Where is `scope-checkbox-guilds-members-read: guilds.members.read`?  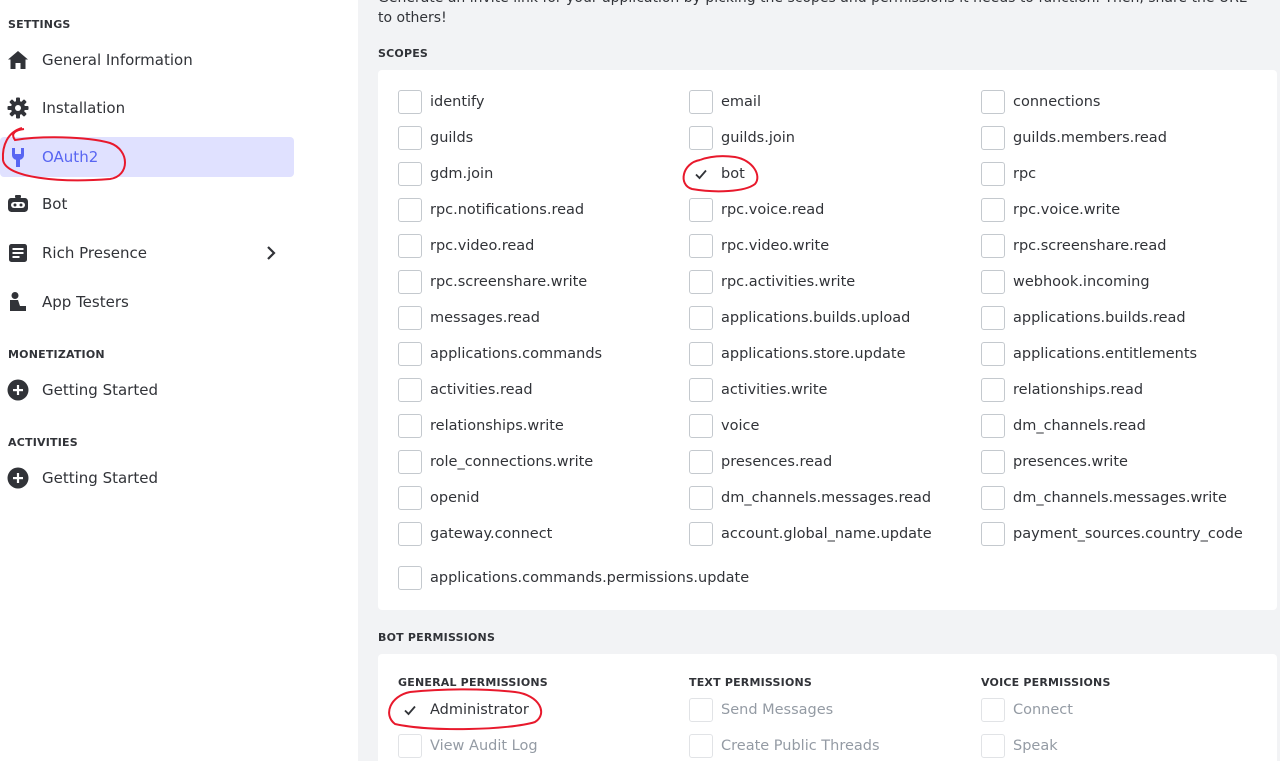 scope-checkbox-guilds-members-read: guilds.members.read is located at coordinates (1074, 138).